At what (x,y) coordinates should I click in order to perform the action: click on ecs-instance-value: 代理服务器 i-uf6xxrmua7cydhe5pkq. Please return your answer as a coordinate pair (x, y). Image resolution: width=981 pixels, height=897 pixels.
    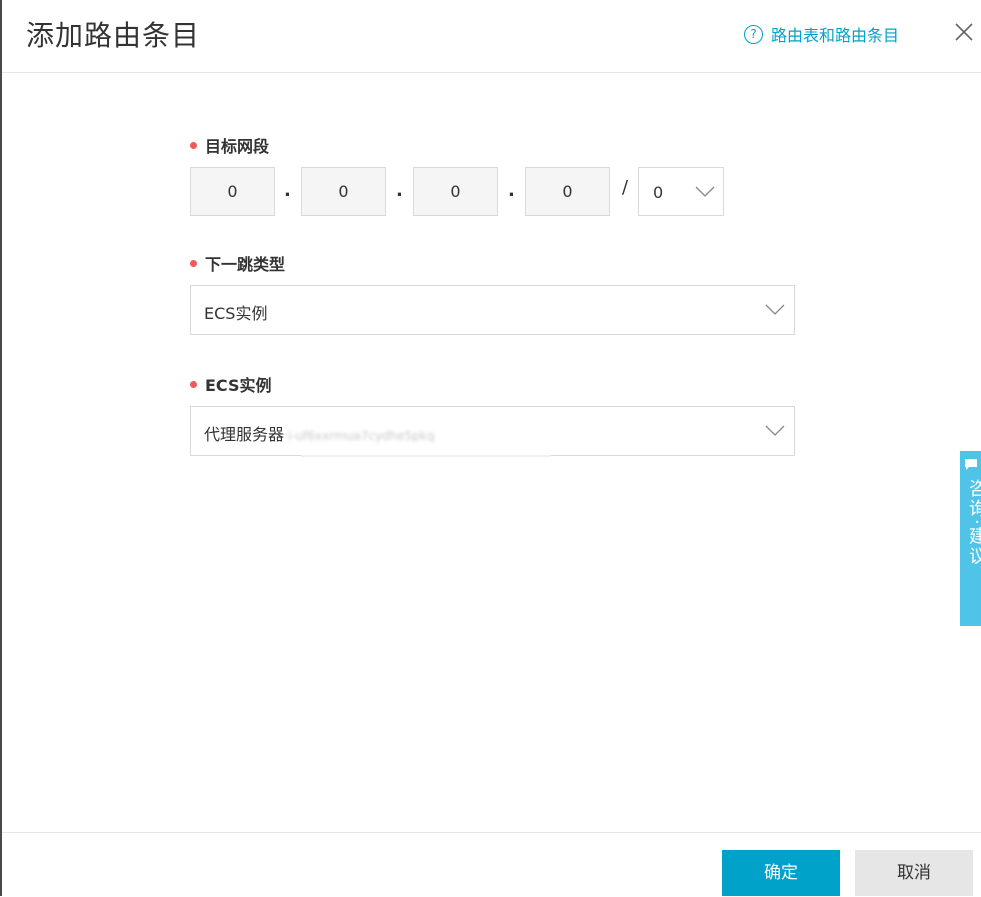
    Looking at the image, I should click on (319, 433).